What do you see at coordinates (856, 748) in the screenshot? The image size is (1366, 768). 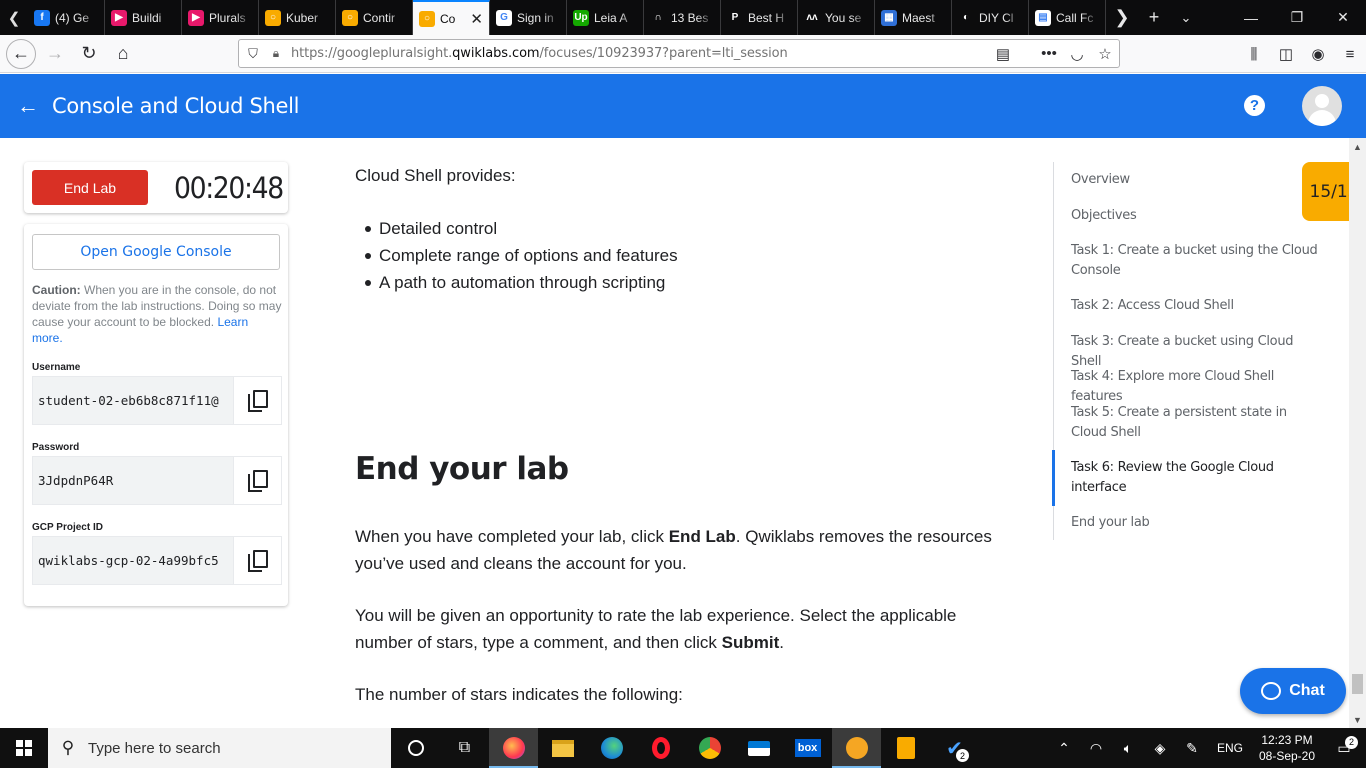 I see `pluralsight-app-icon` at bounding box center [856, 748].